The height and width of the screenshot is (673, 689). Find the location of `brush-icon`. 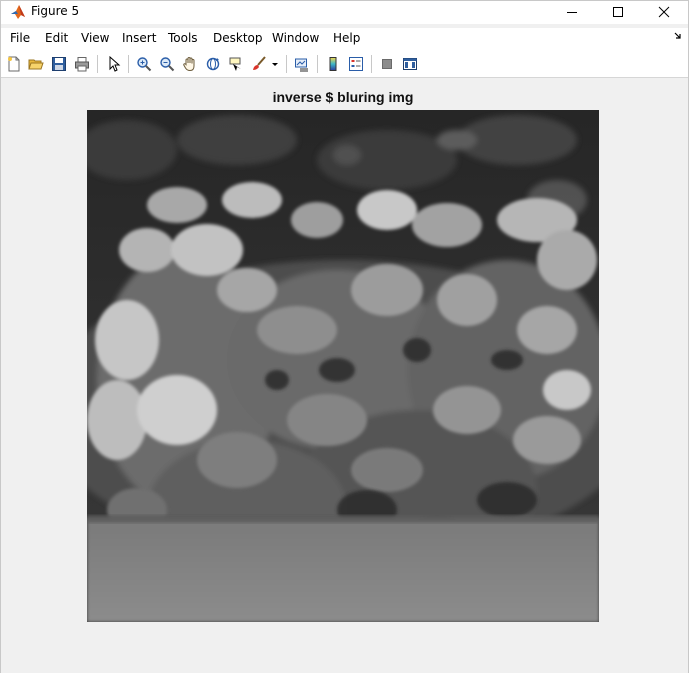

brush-icon is located at coordinates (259, 63).